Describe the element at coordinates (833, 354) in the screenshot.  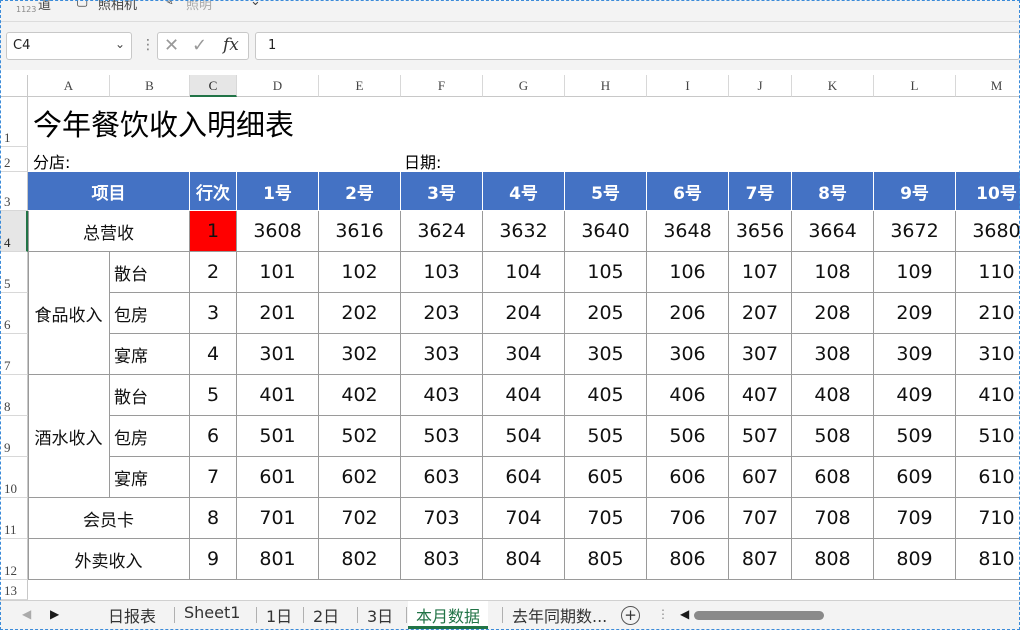
I see `value-cell: 308` at that location.